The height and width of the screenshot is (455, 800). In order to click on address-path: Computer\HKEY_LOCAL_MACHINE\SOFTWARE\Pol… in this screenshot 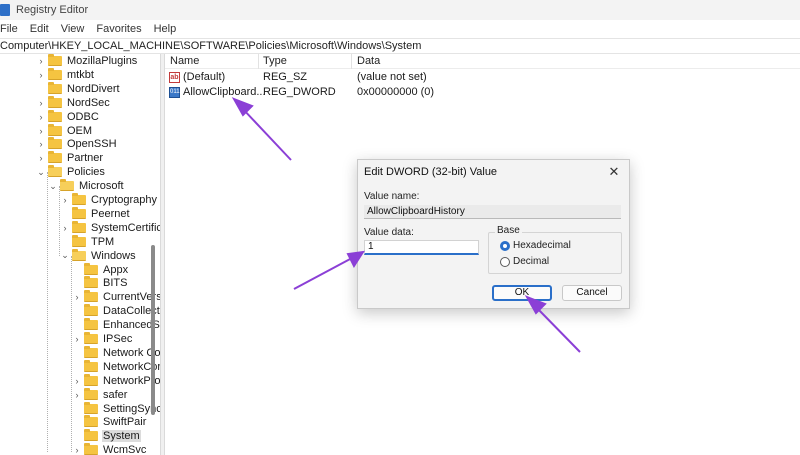, I will do `click(211, 46)`.